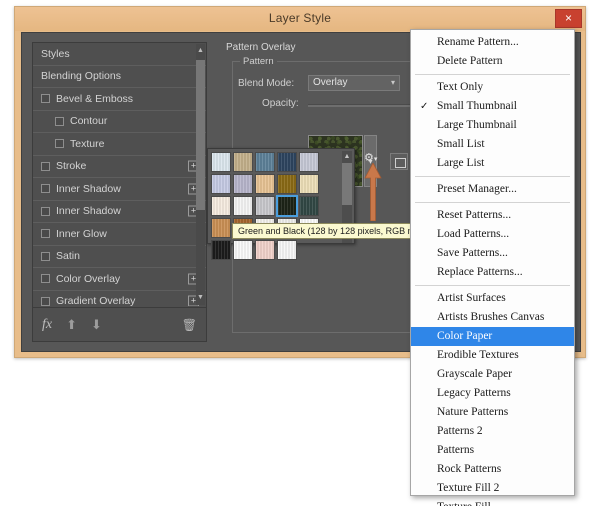  Describe the element at coordinates (492, 393) in the screenshot. I see `menu-item-legacy-patterns: Legacy Patterns` at that location.